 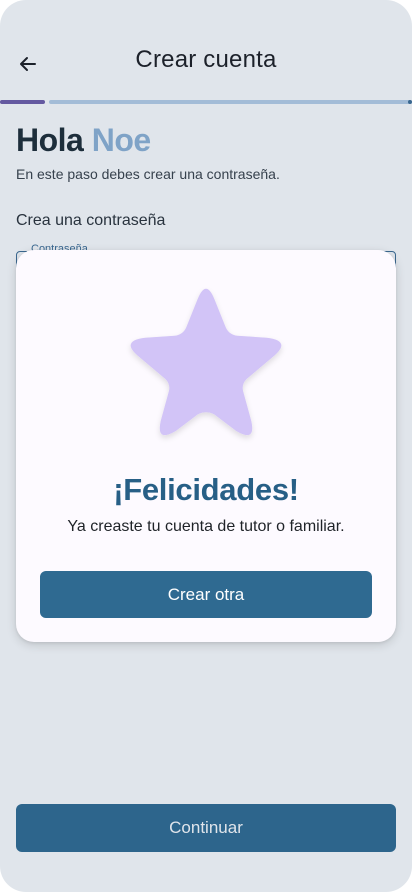 I want to click on dialog-title: ¡Felicidades!, so click(x=206, y=489).